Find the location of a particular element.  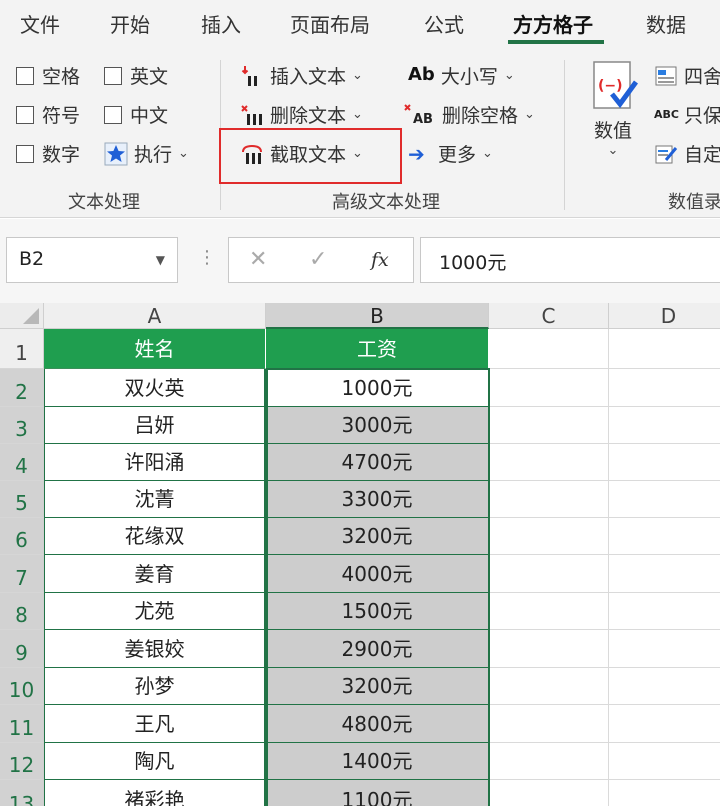

cell-name: 双火英 is located at coordinates (155, 388).